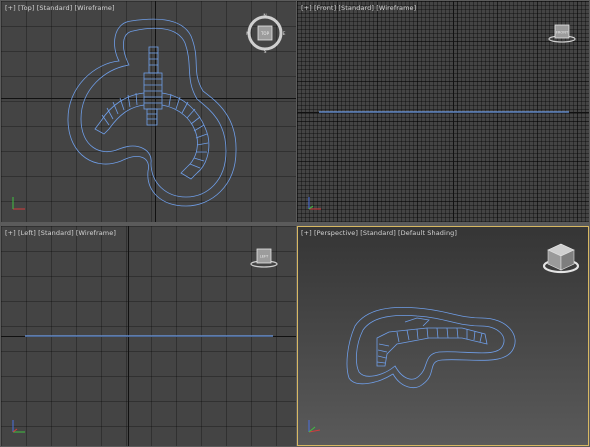 This screenshot has height=447, width=590. What do you see at coordinates (264, 16) in the screenshot?
I see `svg-text: N` at bounding box center [264, 16].